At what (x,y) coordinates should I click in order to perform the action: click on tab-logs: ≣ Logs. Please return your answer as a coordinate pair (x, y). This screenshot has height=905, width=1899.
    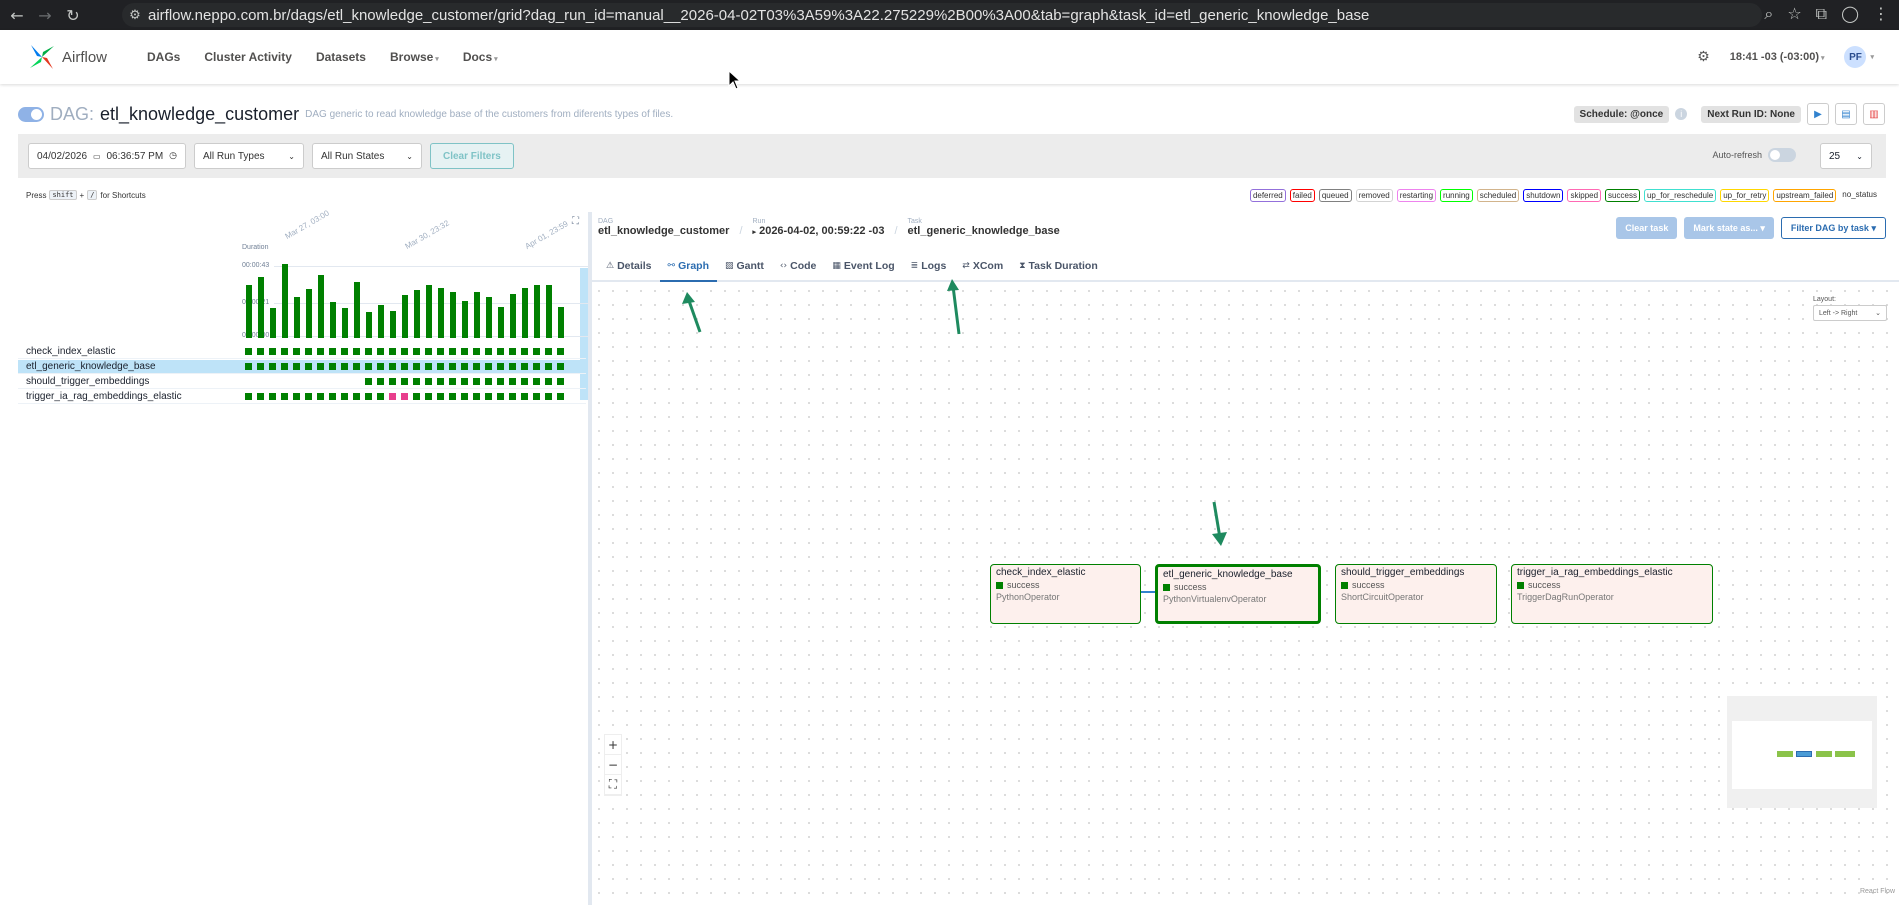
    Looking at the image, I should click on (929, 266).